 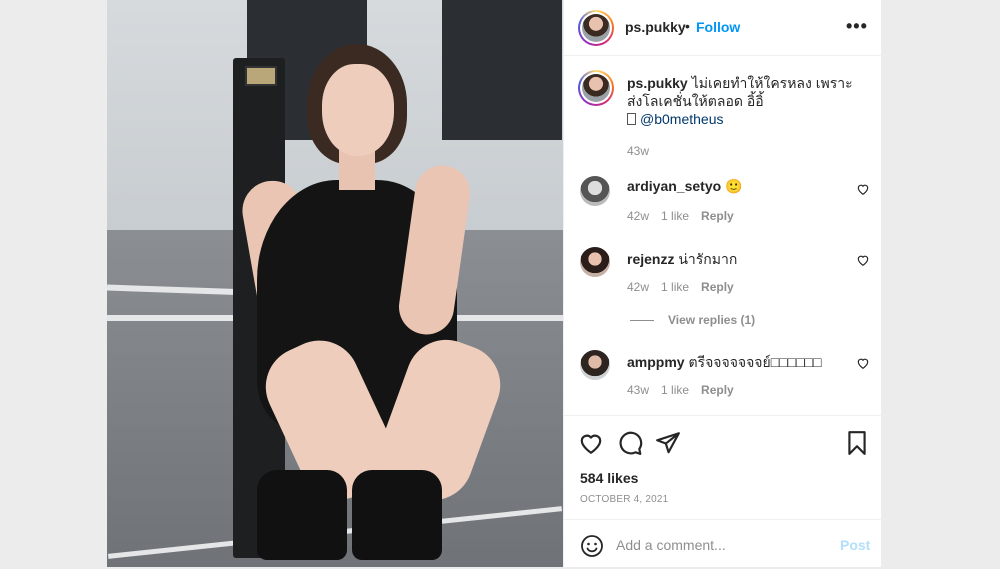 I want to click on missing-glyph-icon, so click(x=631, y=119).